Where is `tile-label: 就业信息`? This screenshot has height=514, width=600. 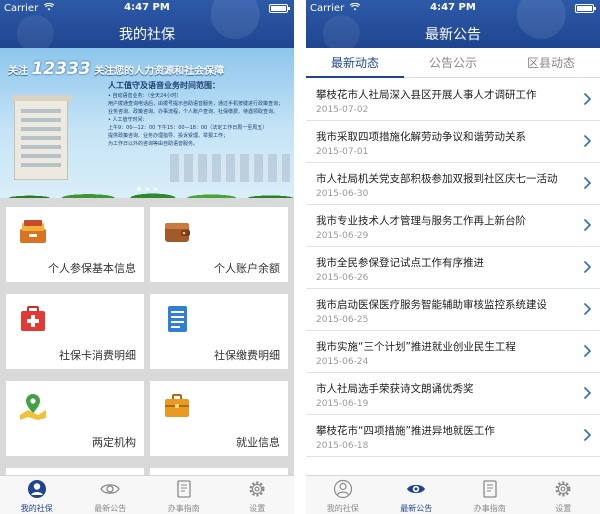 tile-label: 就业信息 is located at coordinates (258, 442).